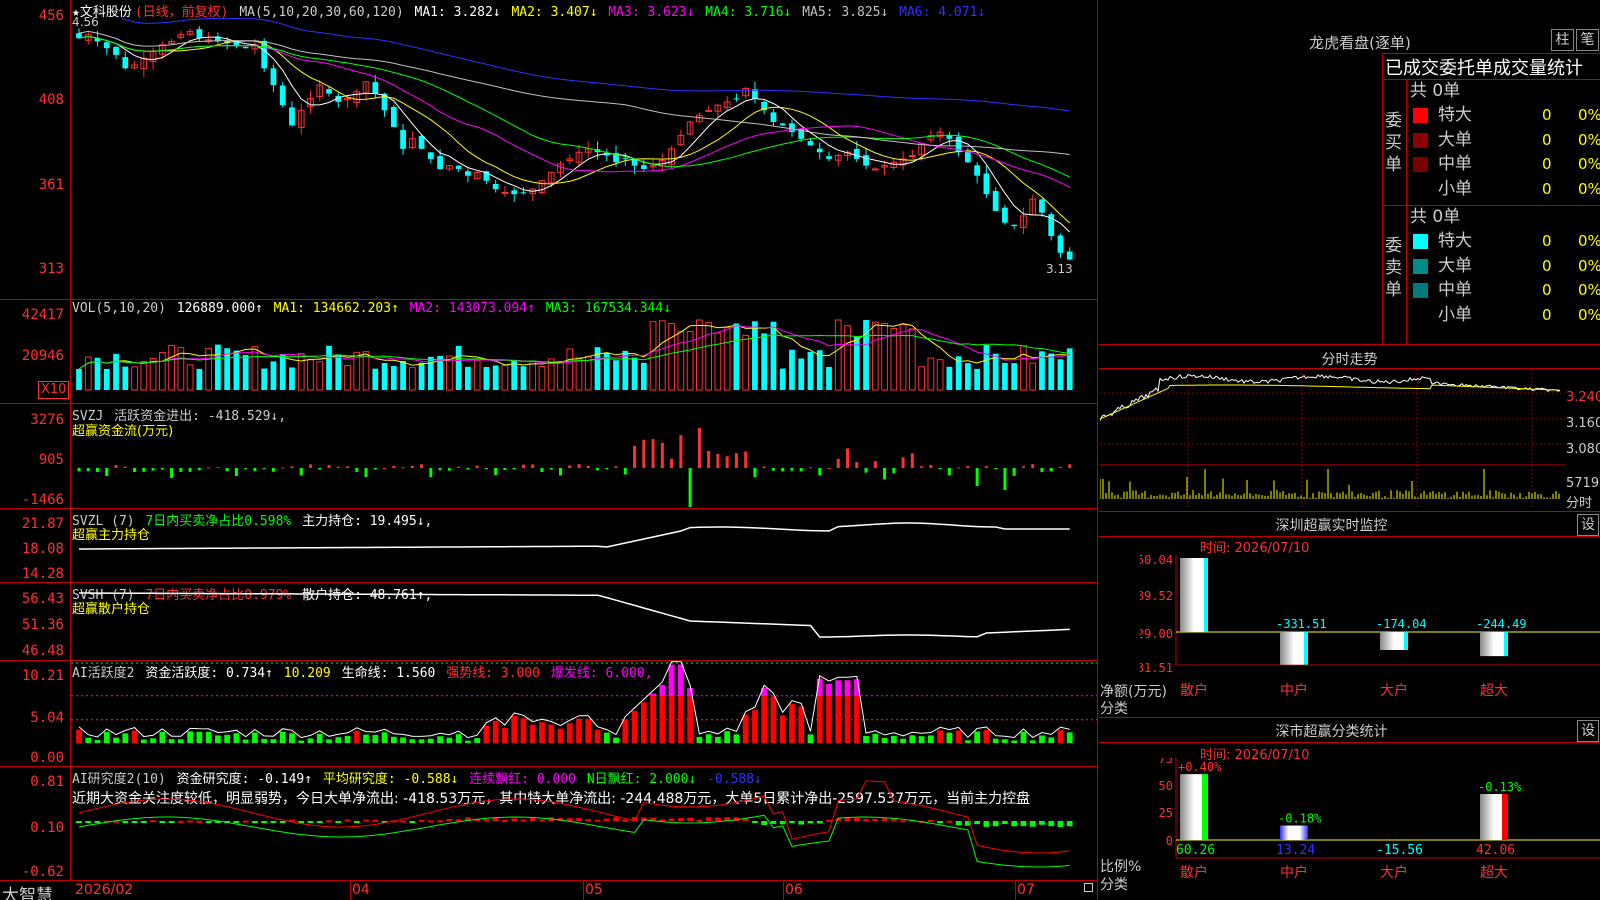  I want to click on volume-chart, so click(584, 351).